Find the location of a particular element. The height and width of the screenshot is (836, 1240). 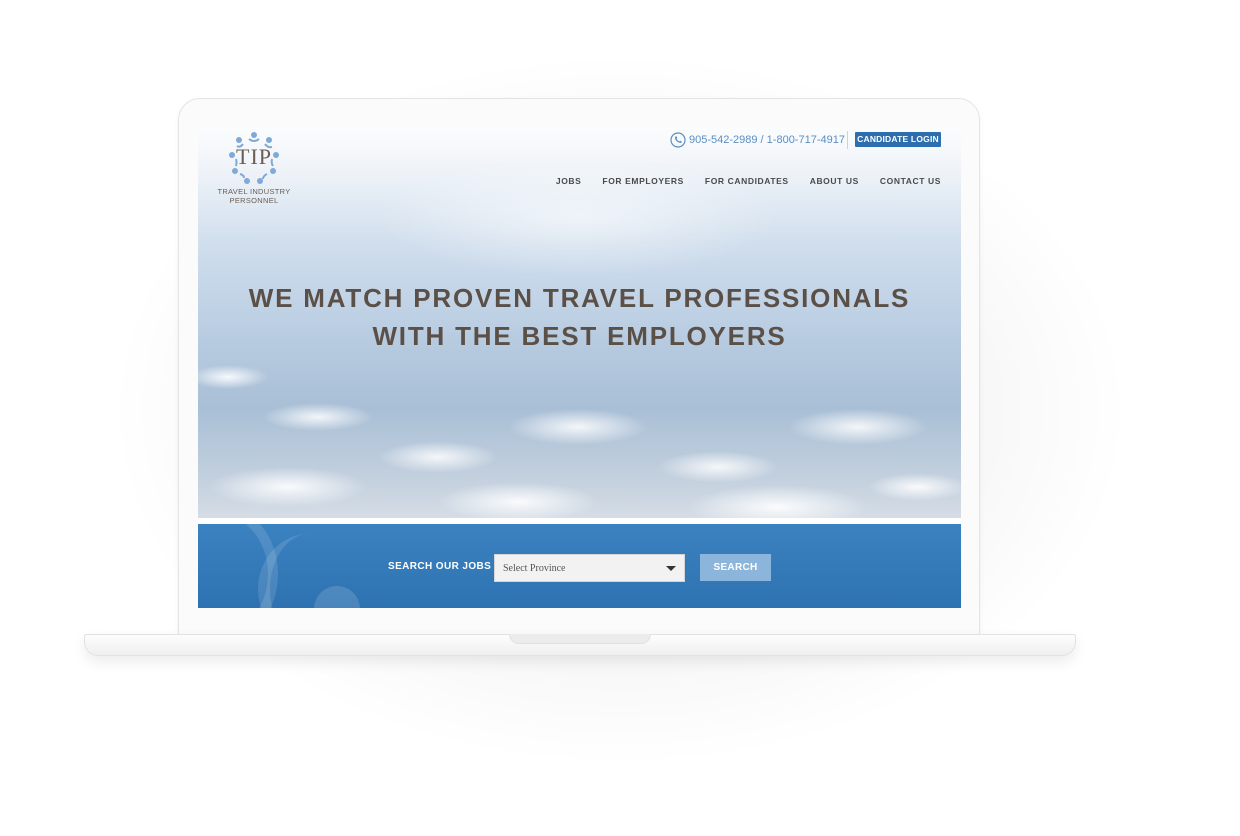

logo-caption-line2: PERSONNEL is located at coordinates (254, 200).